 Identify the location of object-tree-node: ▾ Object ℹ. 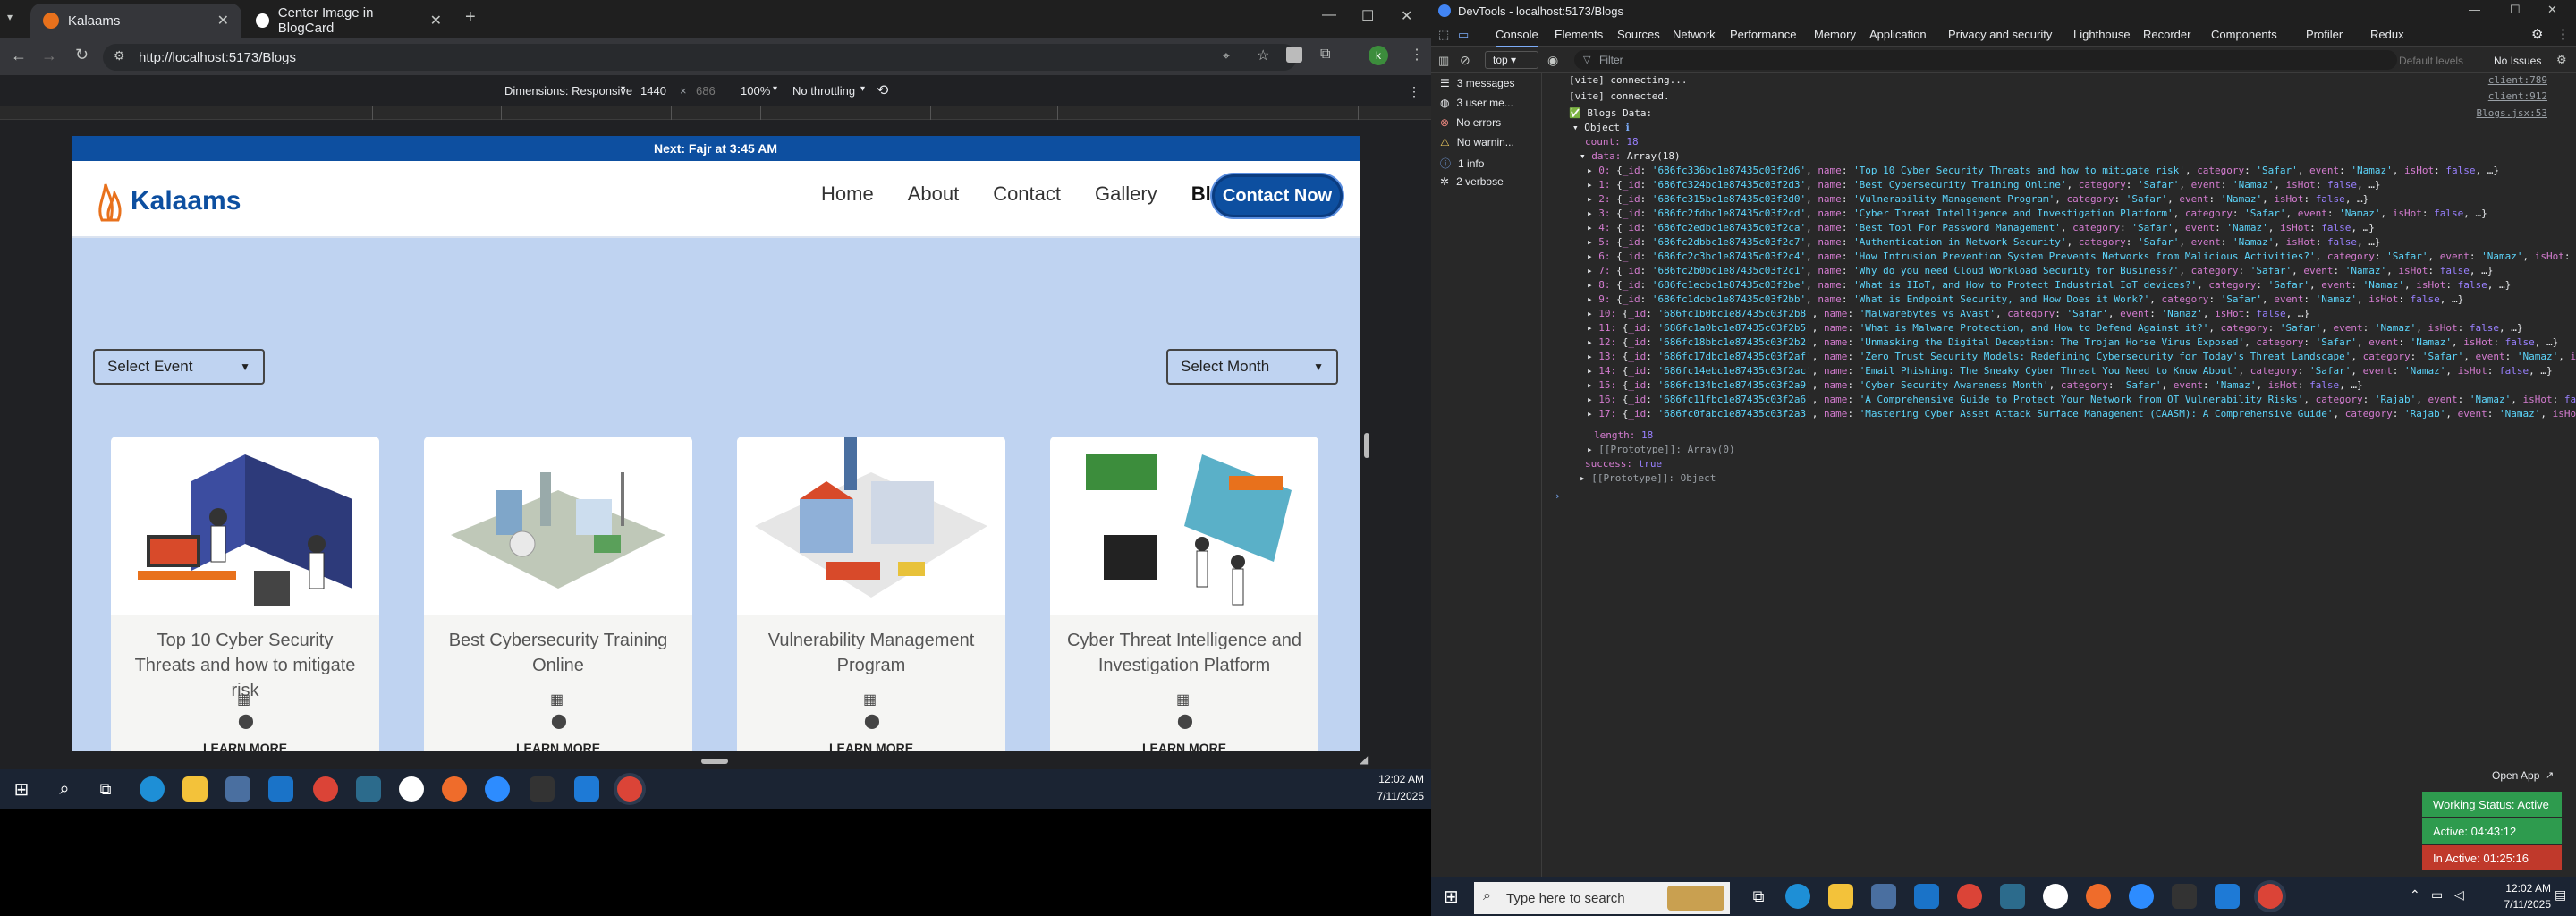
(1601, 127).